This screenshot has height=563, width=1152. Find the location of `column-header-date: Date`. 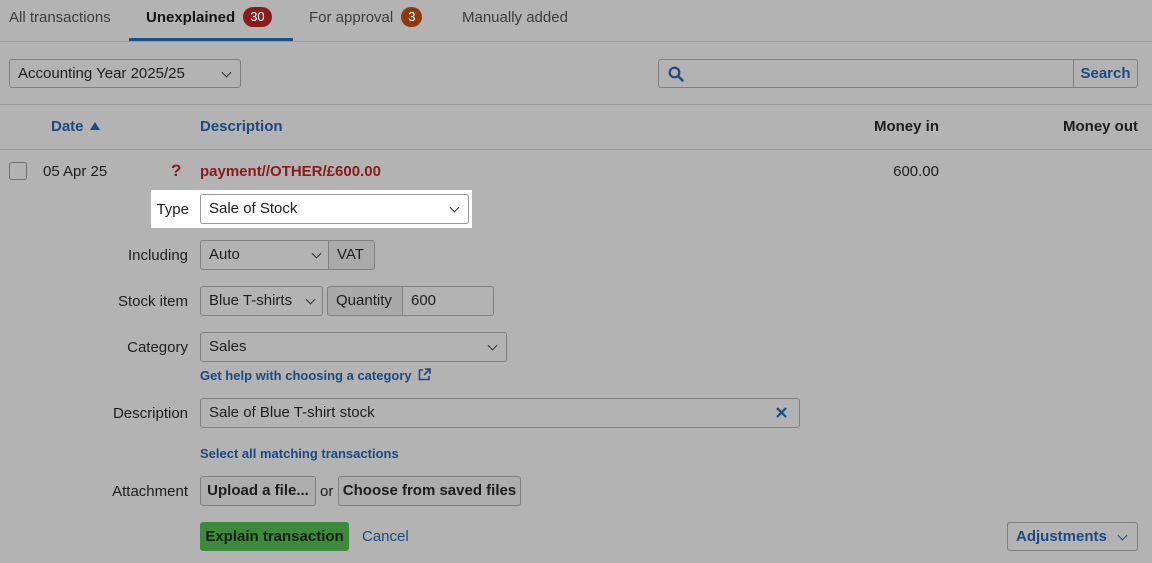

column-header-date: Date is located at coordinates (75, 126).